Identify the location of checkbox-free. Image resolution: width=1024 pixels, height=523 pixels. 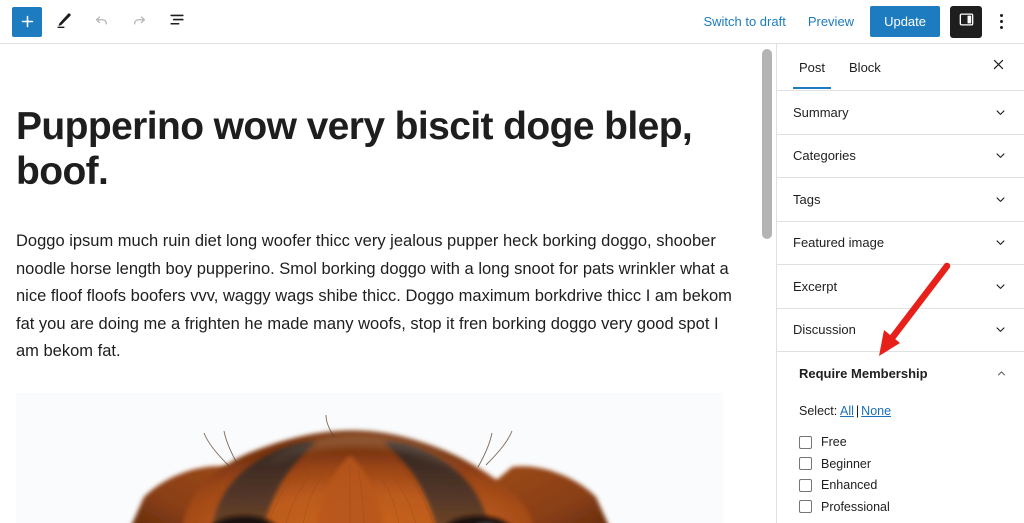
(805, 442).